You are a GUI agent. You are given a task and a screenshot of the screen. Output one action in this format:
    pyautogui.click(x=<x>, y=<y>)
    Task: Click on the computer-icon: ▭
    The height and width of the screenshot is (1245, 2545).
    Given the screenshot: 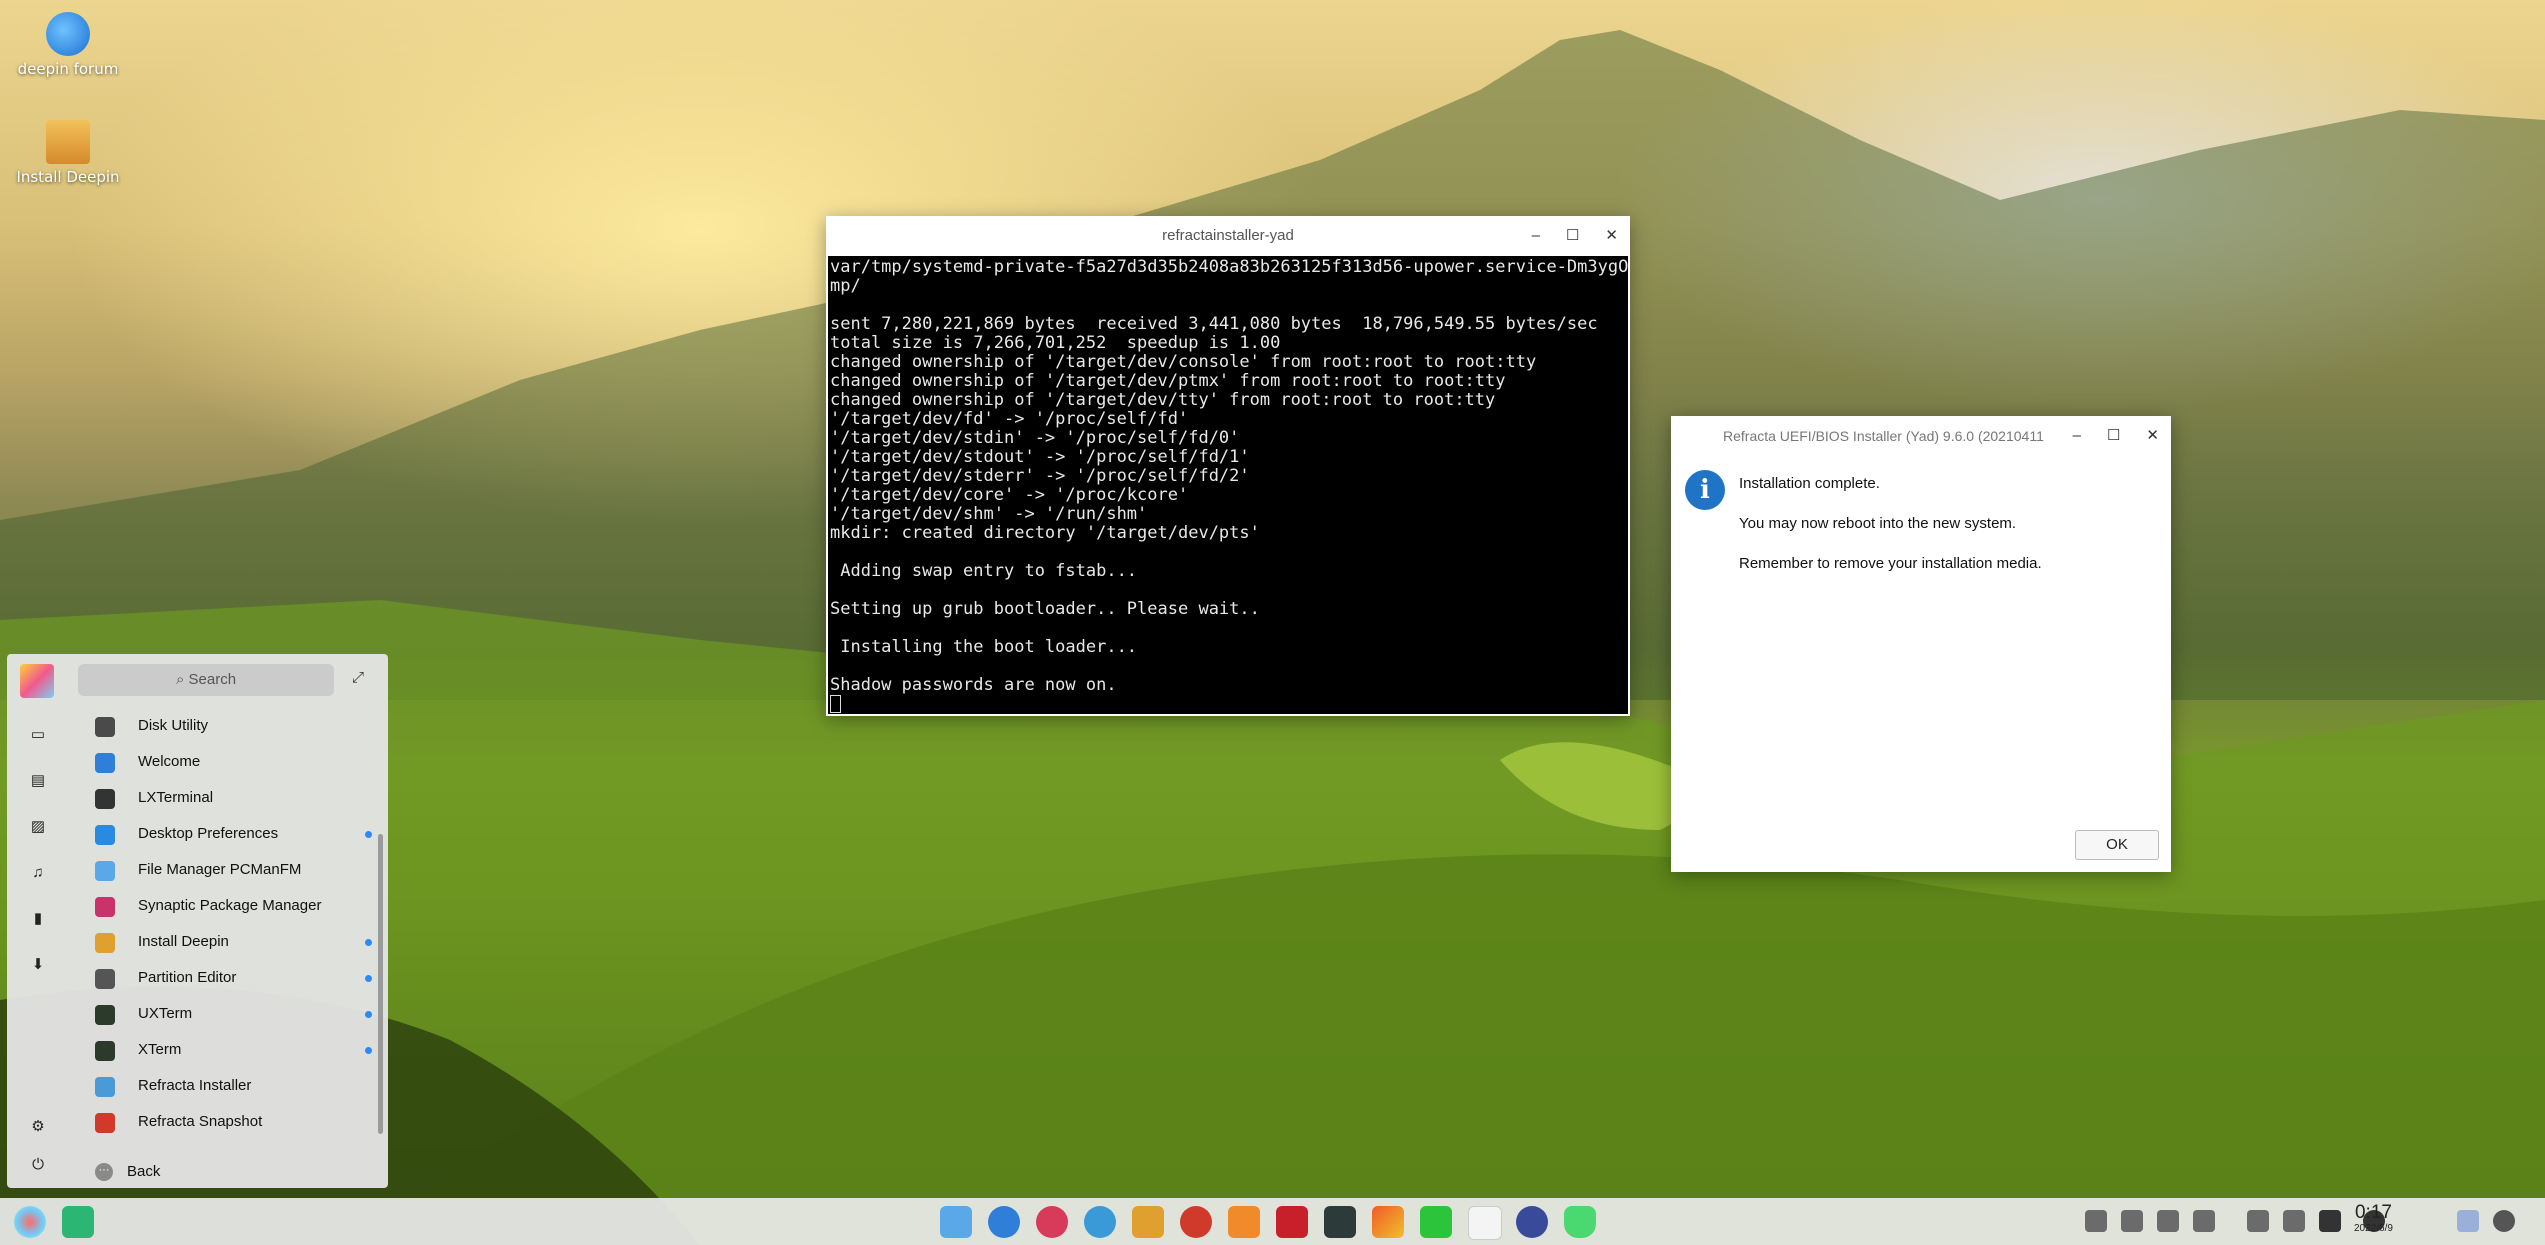 What is the action you would take?
    pyautogui.click(x=38, y=735)
    